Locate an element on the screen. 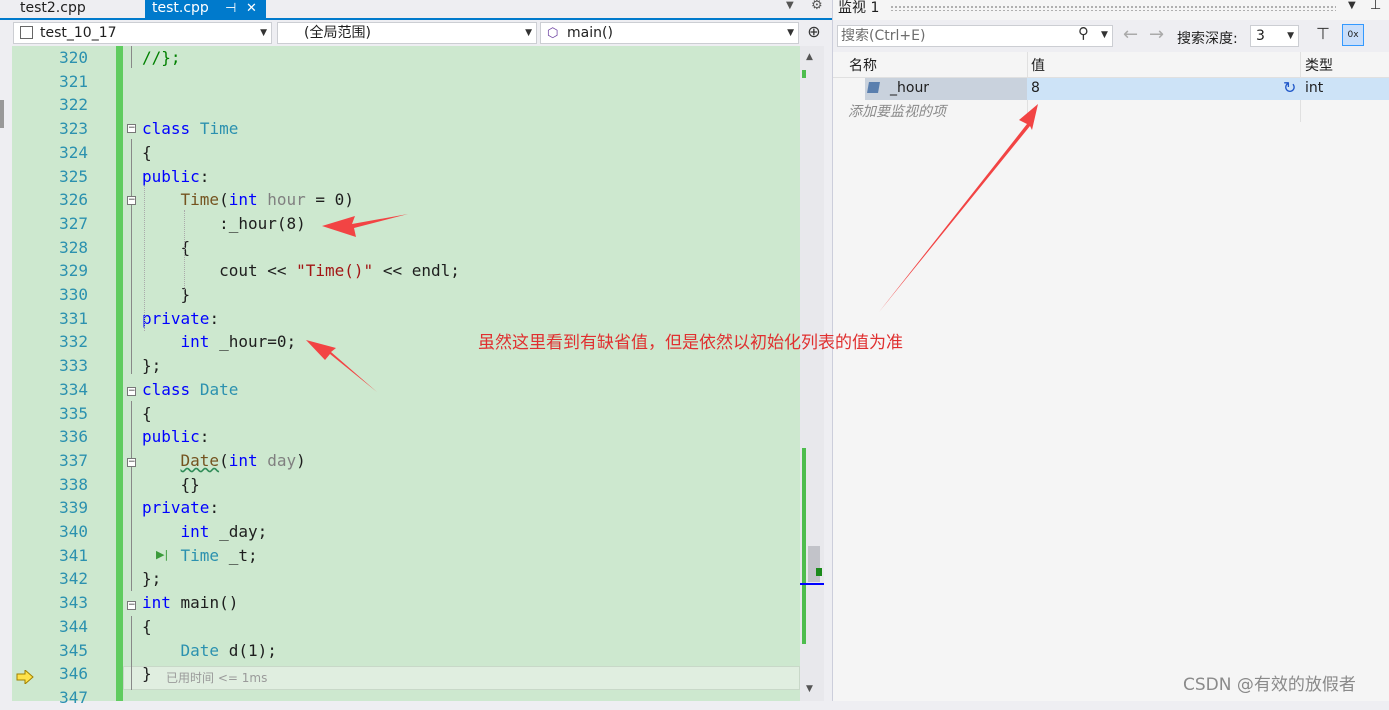  watermark: CSDN @有效的放假者 is located at coordinates (1269, 685).